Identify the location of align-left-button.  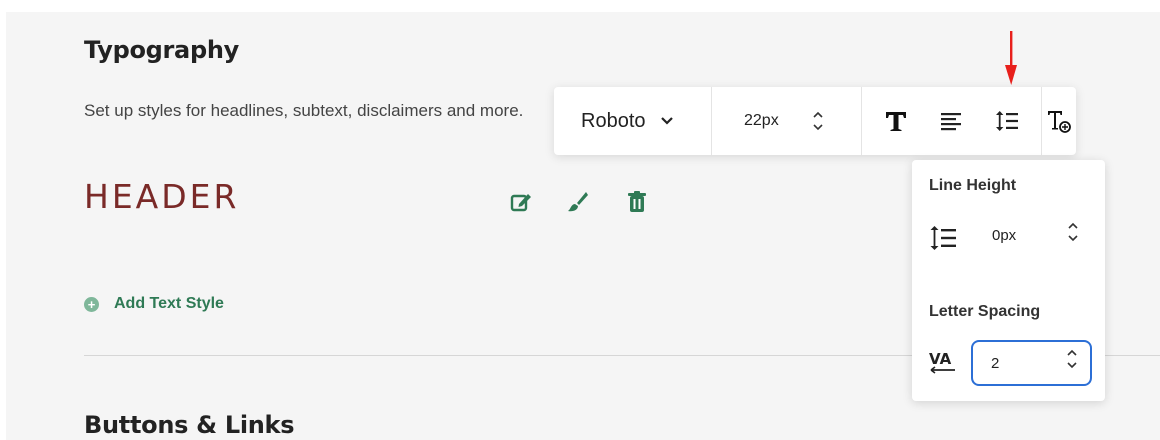
(951, 121).